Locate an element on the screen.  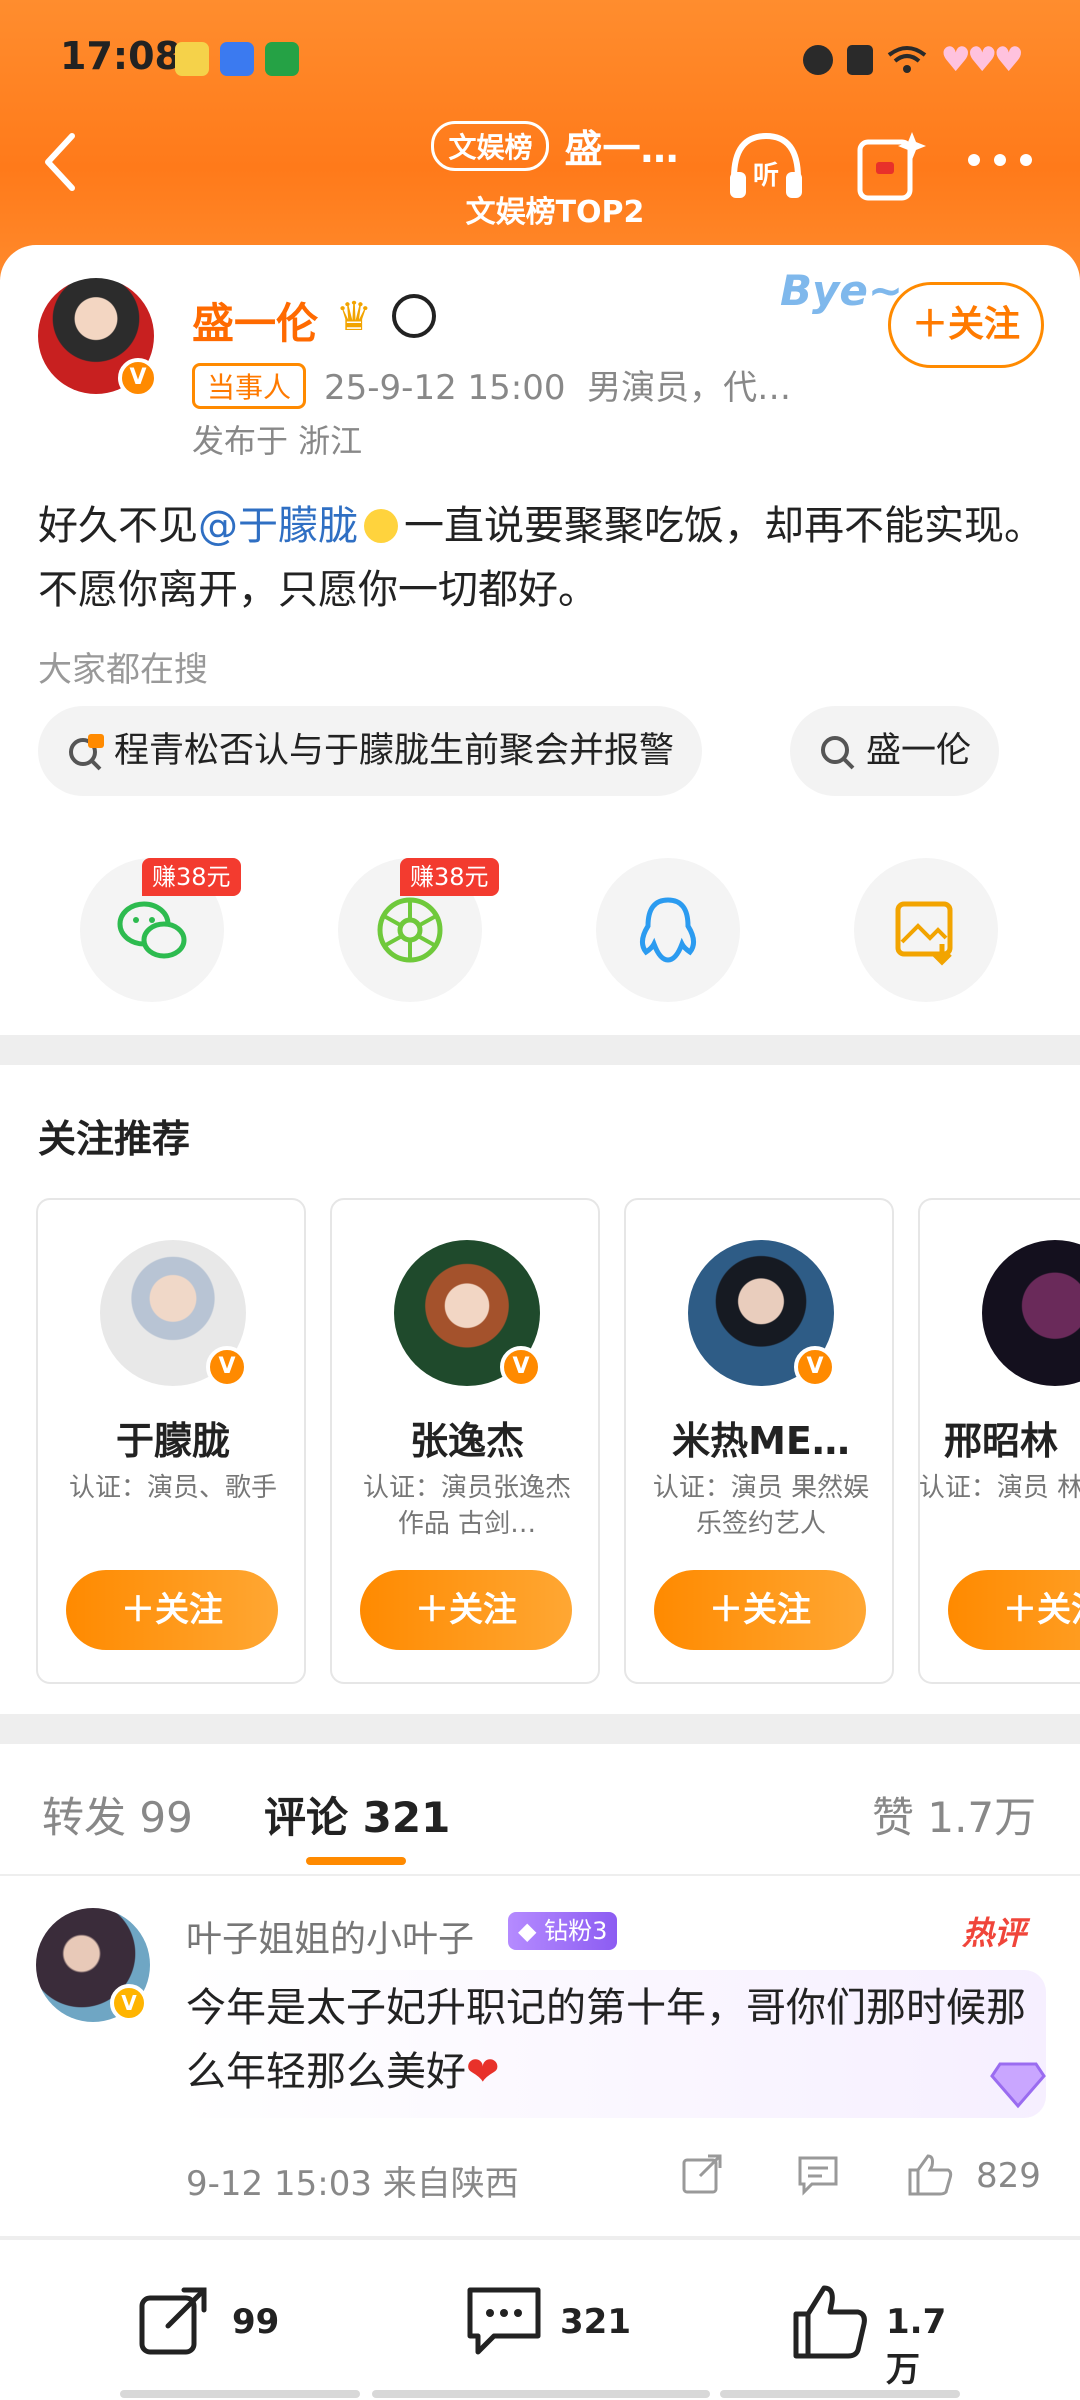
share-qq-button is located at coordinates (668, 930).